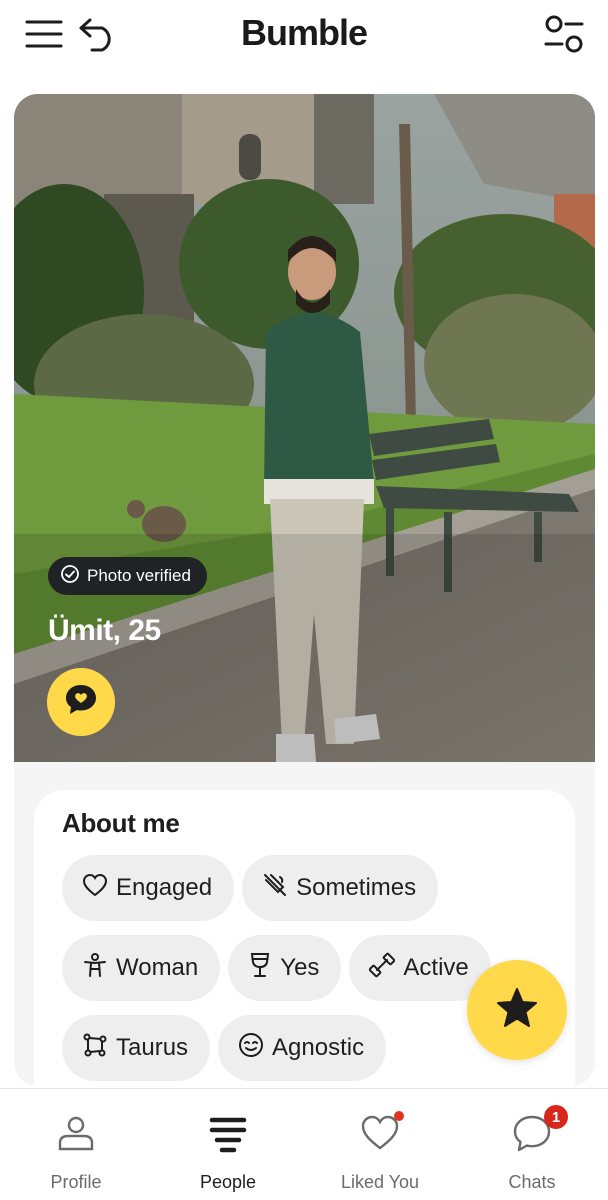  Describe the element at coordinates (164, 887) in the screenshot. I see `chip-label: Engaged` at that location.